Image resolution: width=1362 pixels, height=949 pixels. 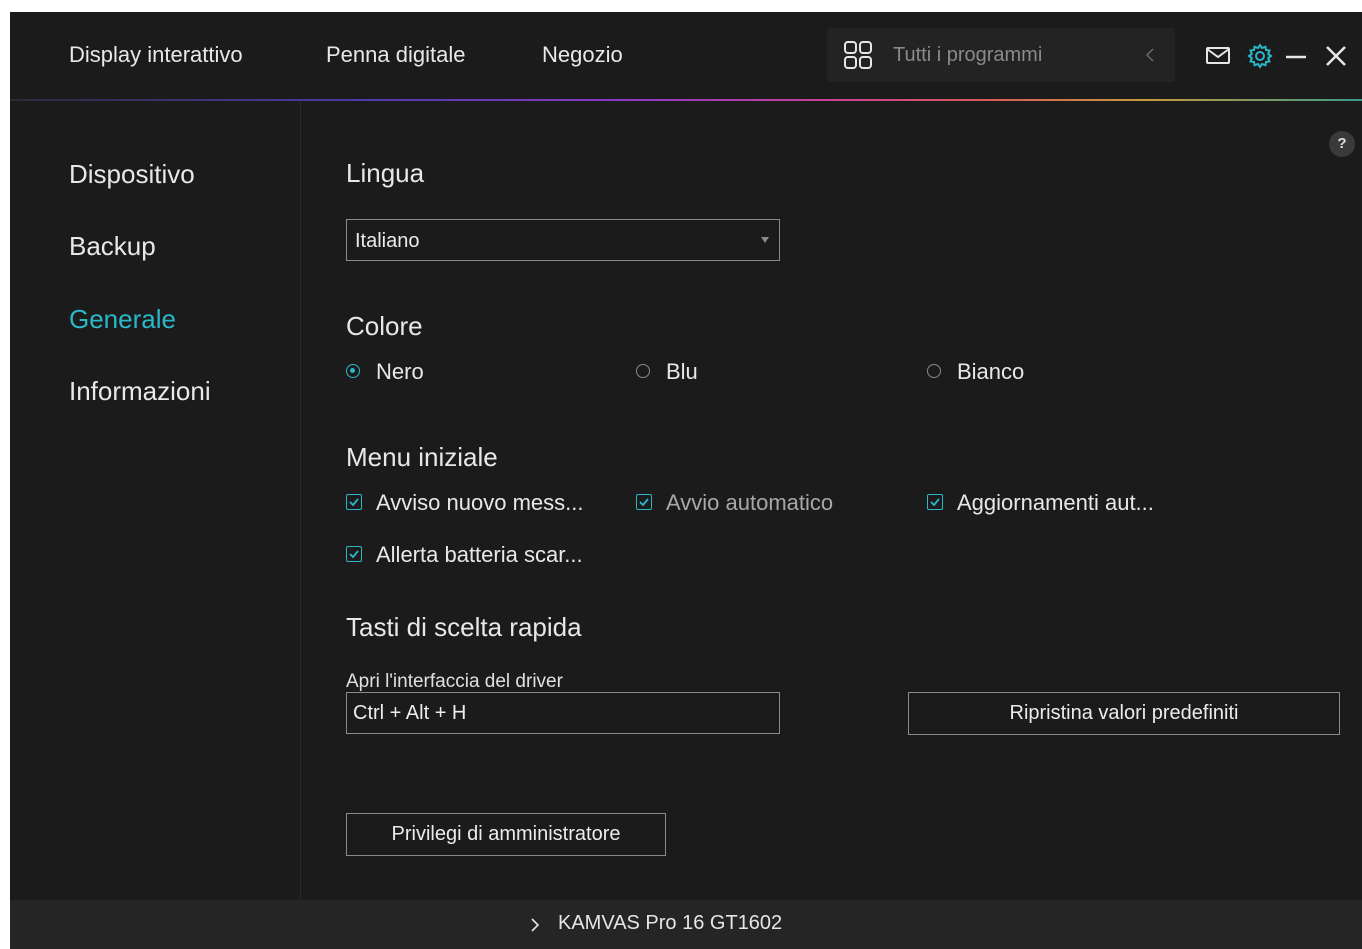 What do you see at coordinates (400, 371) in the screenshot?
I see `radio-label: Nero` at bounding box center [400, 371].